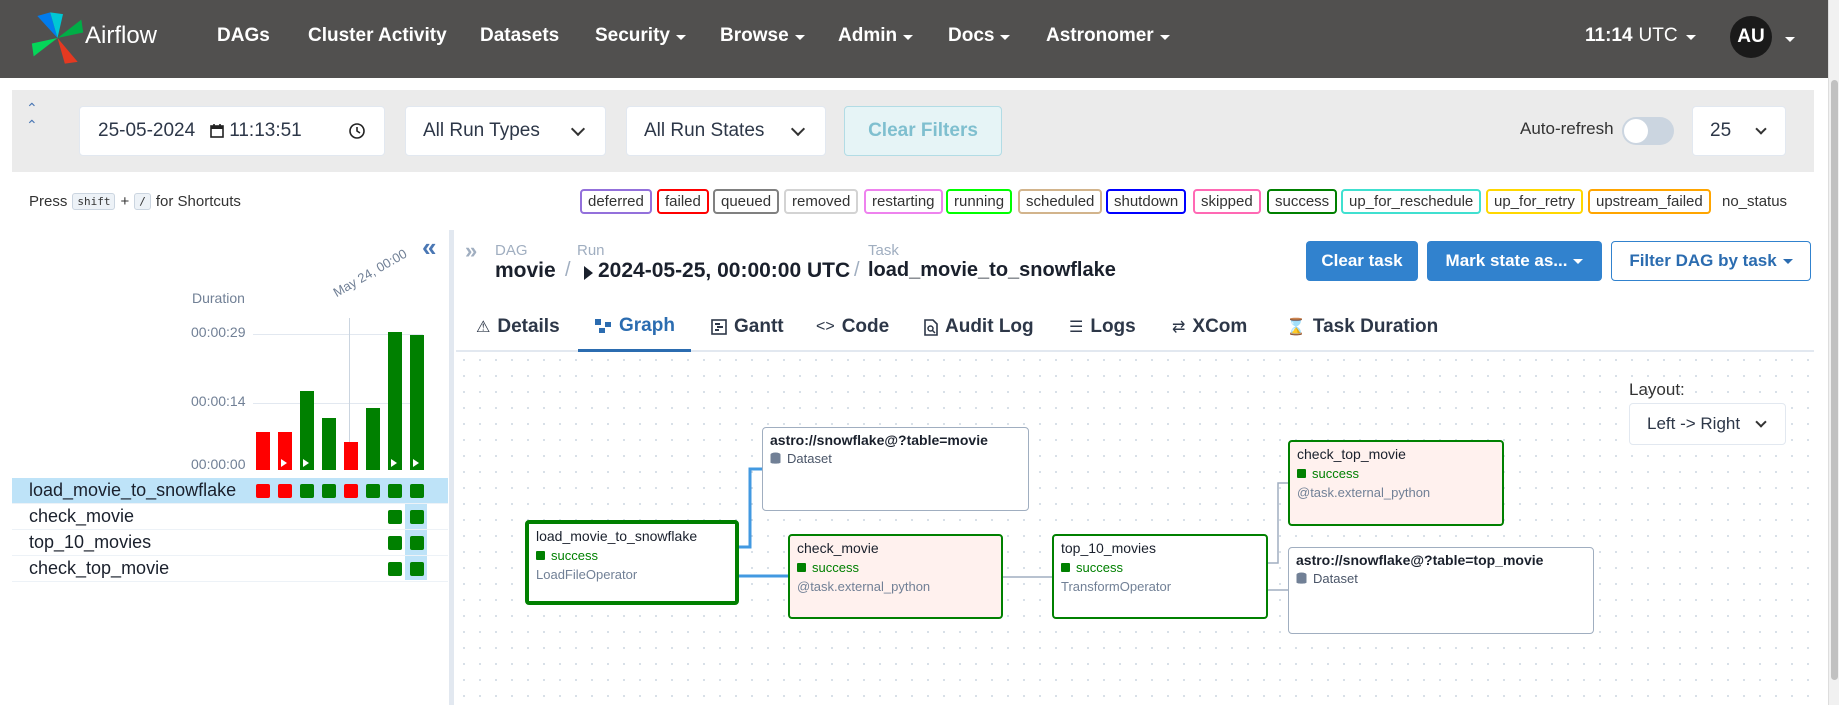 Image resolution: width=1839 pixels, height=705 pixels. I want to click on tab-task-duration: ⌛ Task Duration, so click(1362, 327).